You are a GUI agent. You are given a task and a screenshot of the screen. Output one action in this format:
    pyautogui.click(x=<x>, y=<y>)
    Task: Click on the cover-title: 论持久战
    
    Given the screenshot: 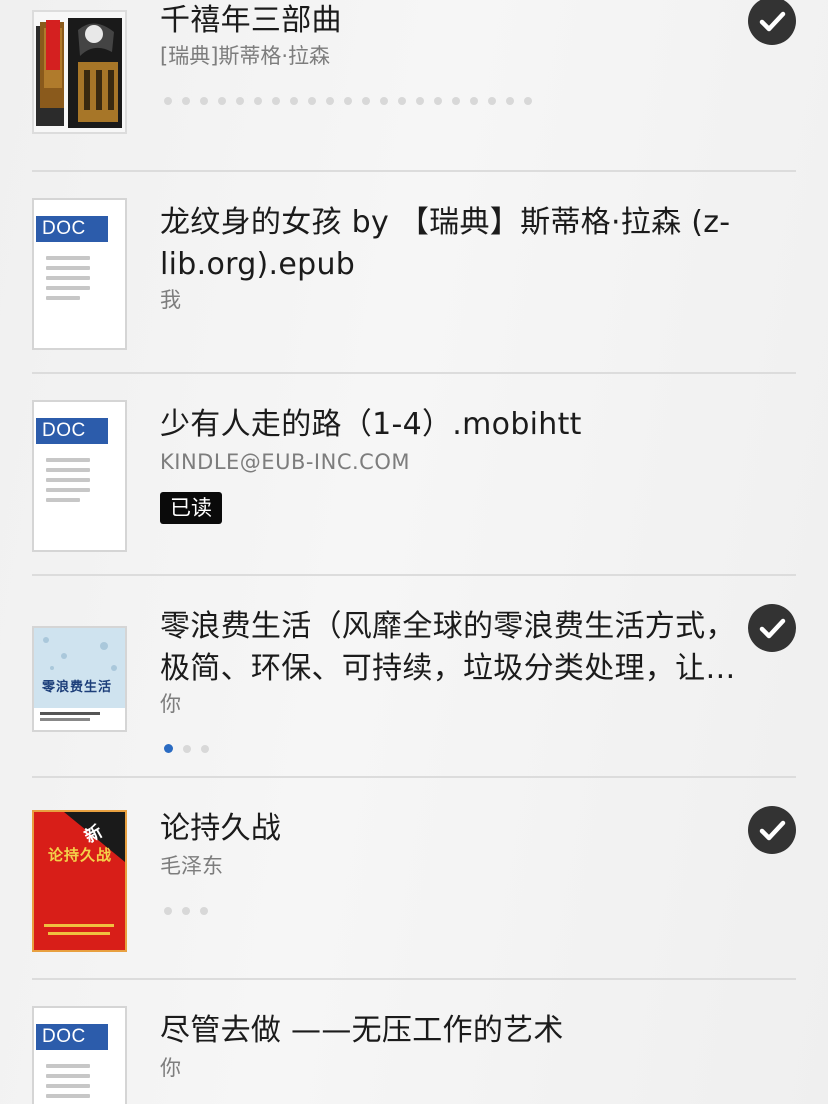 What is the action you would take?
    pyautogui.click(x=80, y=855)
    